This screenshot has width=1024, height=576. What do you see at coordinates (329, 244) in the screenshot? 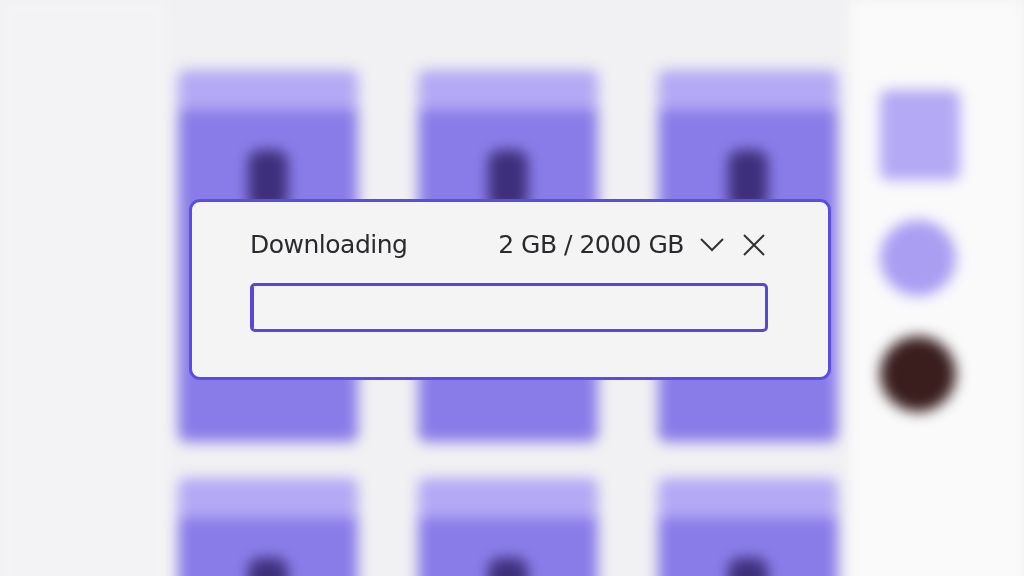
I see `dialog-title: Downloading` at bounding box center [329, 244].